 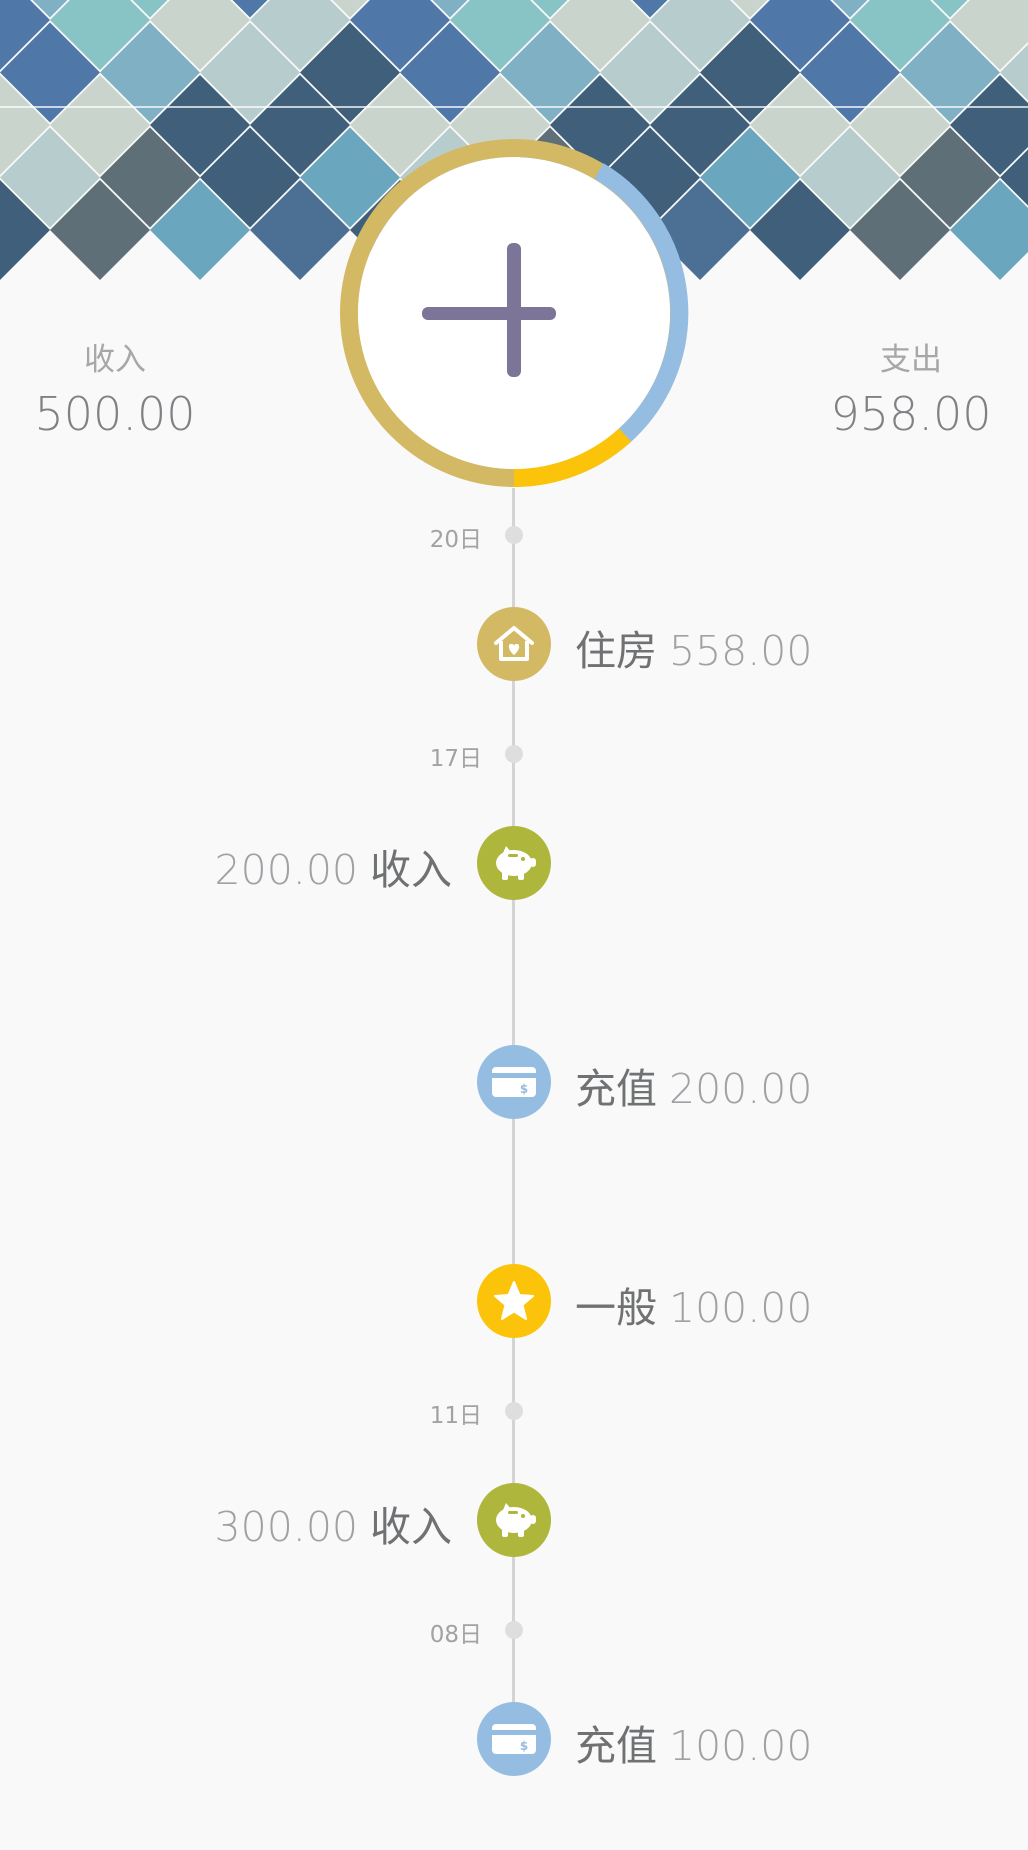 I want to click on entry-topup: 充值 100.00, so click(x=693, y=1742).